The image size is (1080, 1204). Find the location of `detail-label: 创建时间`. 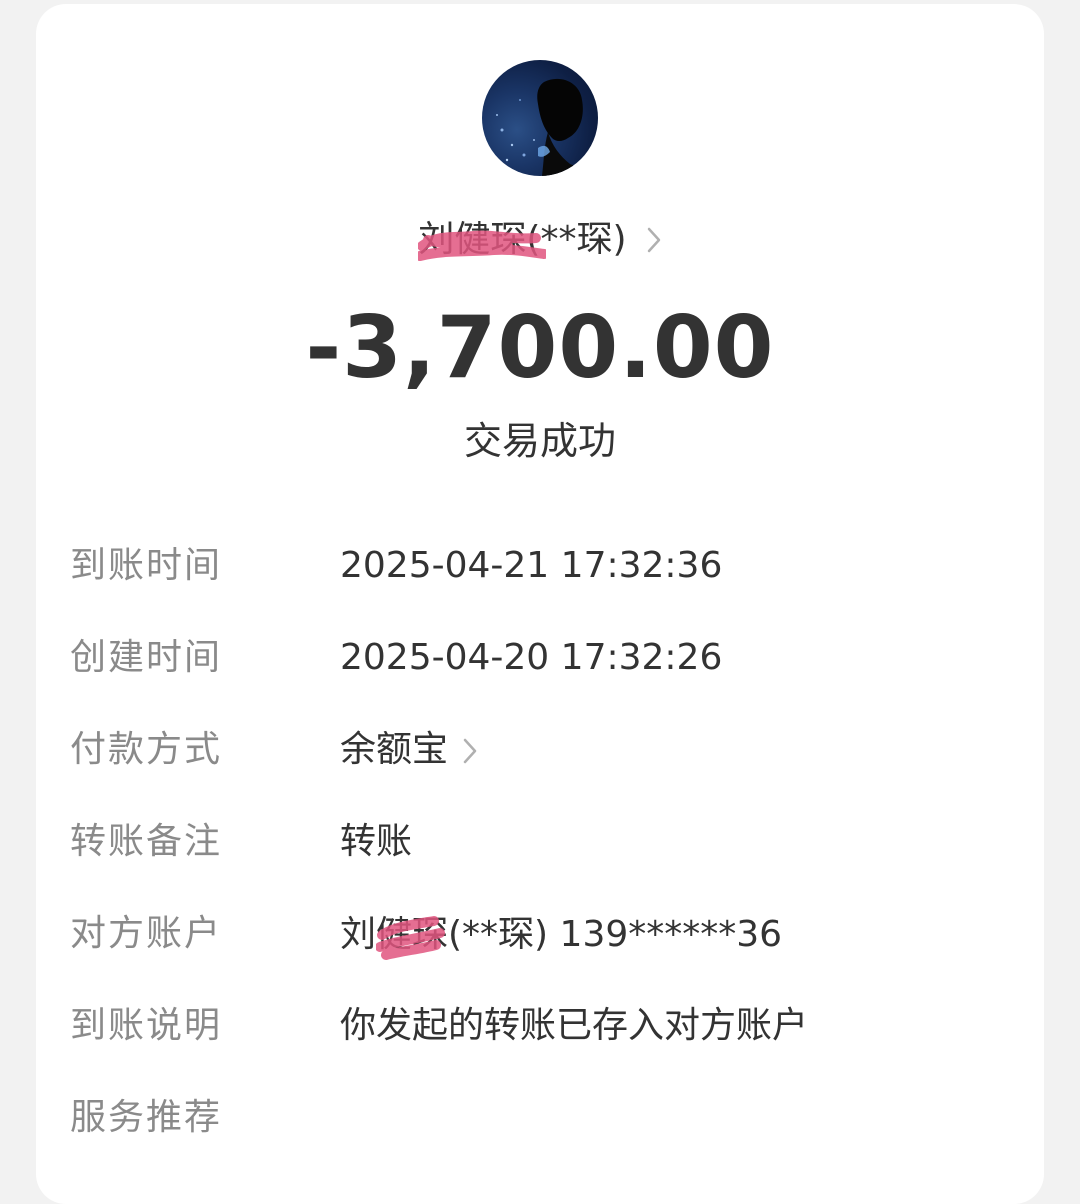

detail-label: 创建时间 is located at coordinates (146, 657).